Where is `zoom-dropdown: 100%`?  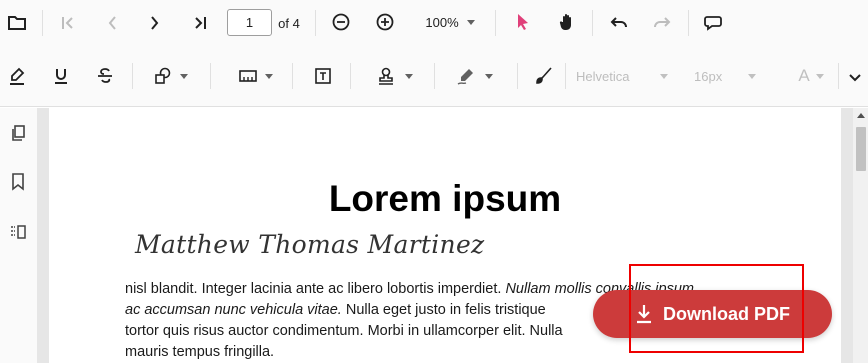 zoom-dropdown: 100% is located at coordinates (450, 22).